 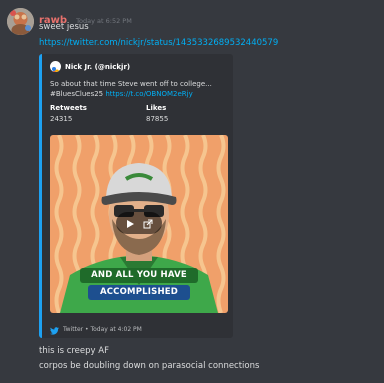 What do you see at coordinates (54, 329) in the screenshot?
I see `twitter-icon` at bounding box center [54, 329].